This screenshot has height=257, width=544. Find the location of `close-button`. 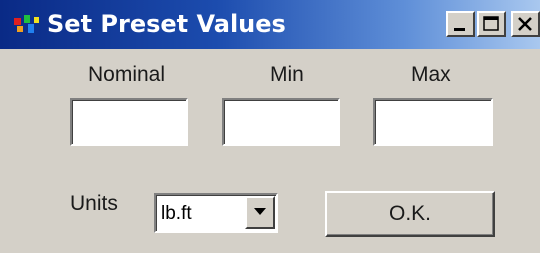

close-button is located at coordinates (525, 24).